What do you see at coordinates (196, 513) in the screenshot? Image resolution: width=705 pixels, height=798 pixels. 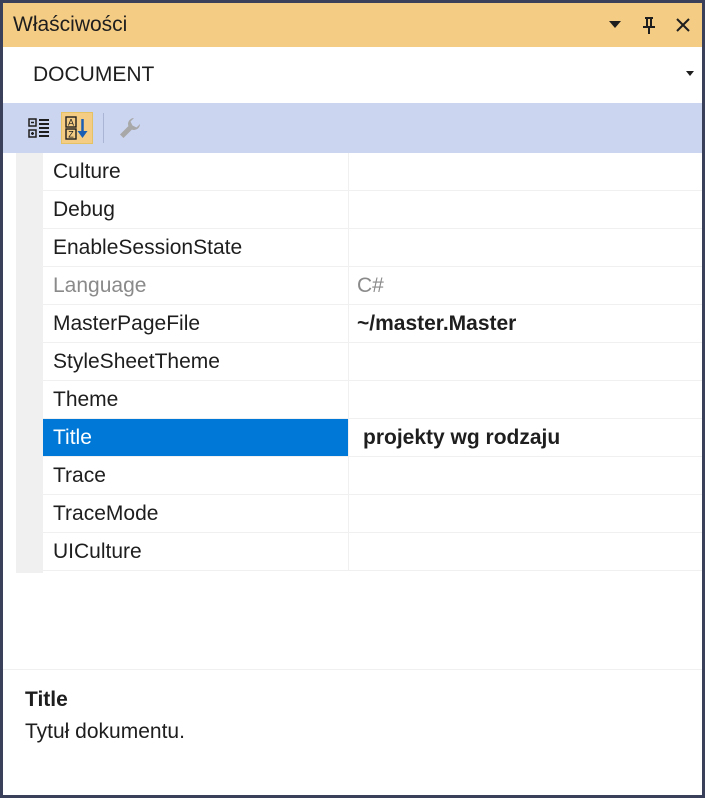 I see `property-name: TraceMode` at bounding box center [196, 513].